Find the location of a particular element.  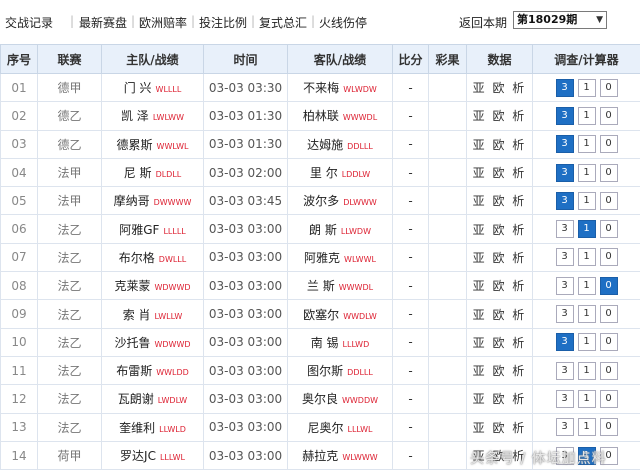

away-team: 尼奥尔 is located at coordinates (325, 428).